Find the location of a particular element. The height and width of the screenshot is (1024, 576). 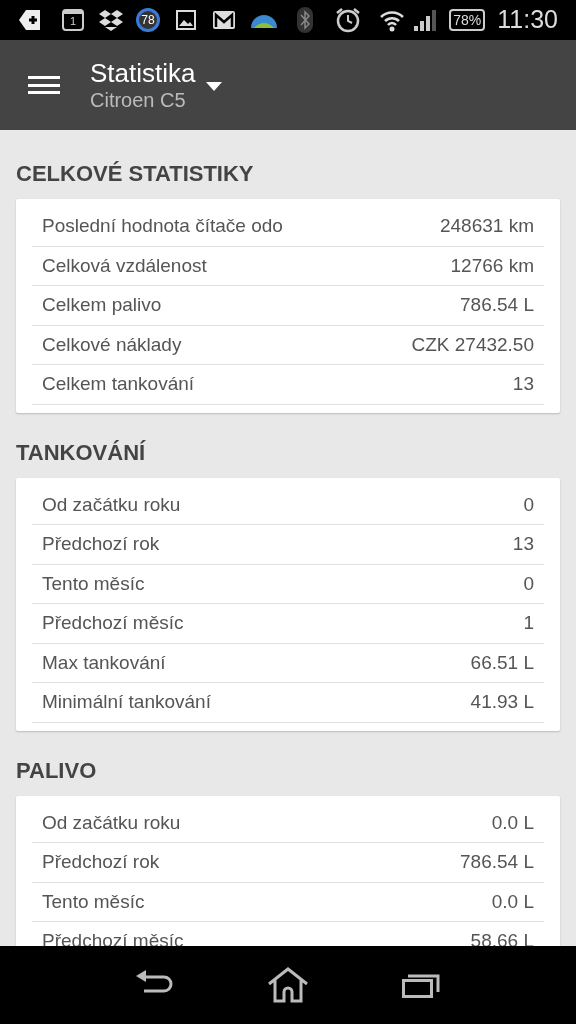

section-heading: CELKOVÉ STATISTIKY is located at coordinates (135, 174).